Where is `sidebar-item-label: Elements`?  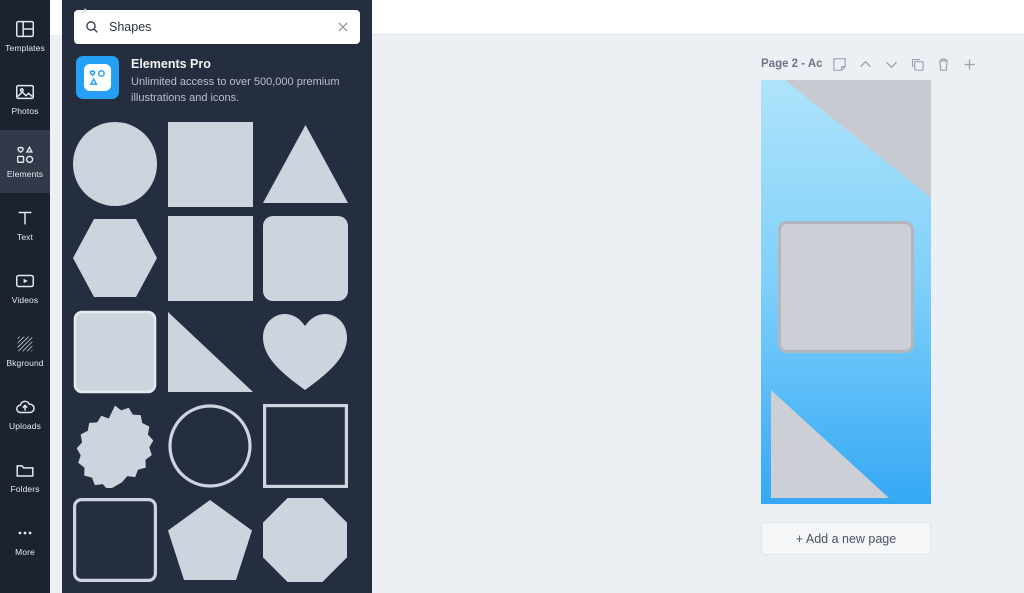
sidebar-item-label: Elements is located at coordinates (25, 174).